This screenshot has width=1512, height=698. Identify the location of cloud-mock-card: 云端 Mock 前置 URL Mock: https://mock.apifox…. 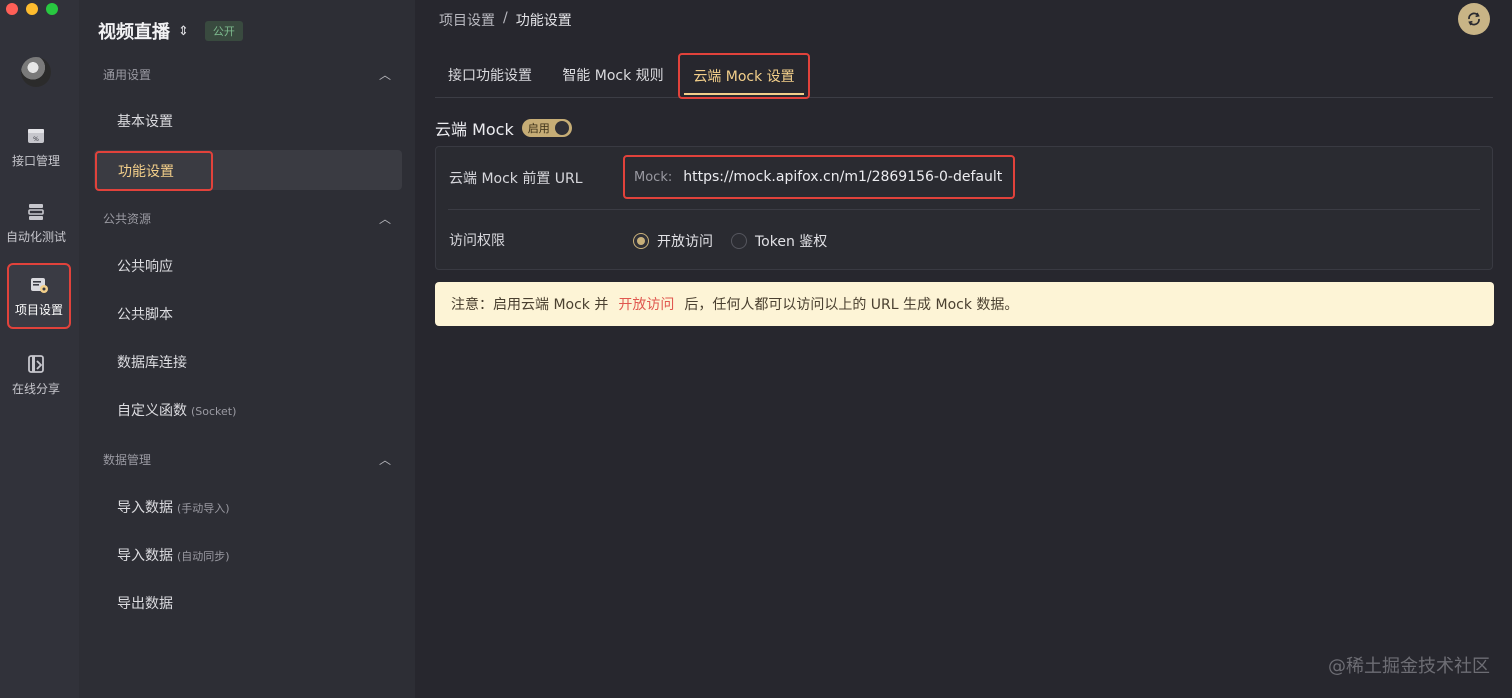
(964, 208).